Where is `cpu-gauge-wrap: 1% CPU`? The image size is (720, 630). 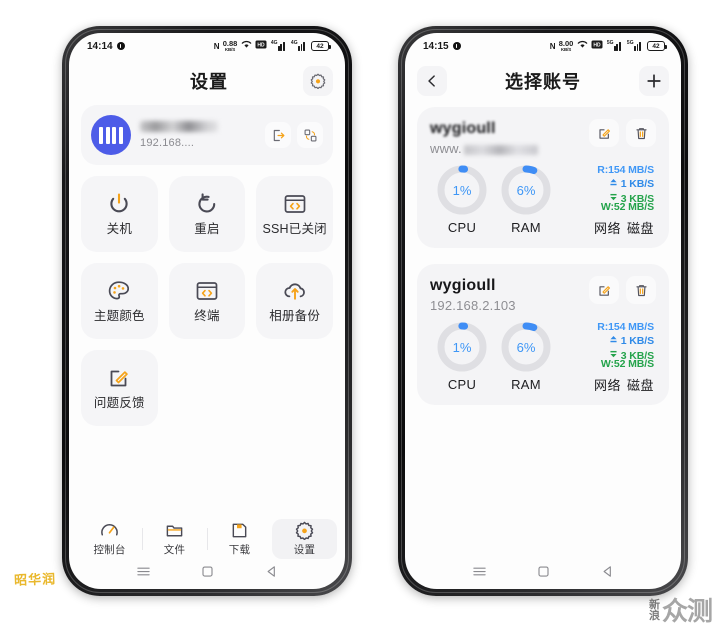 cpu-gauge-wrap: 1% CPU is located at coordinates (462, 356).